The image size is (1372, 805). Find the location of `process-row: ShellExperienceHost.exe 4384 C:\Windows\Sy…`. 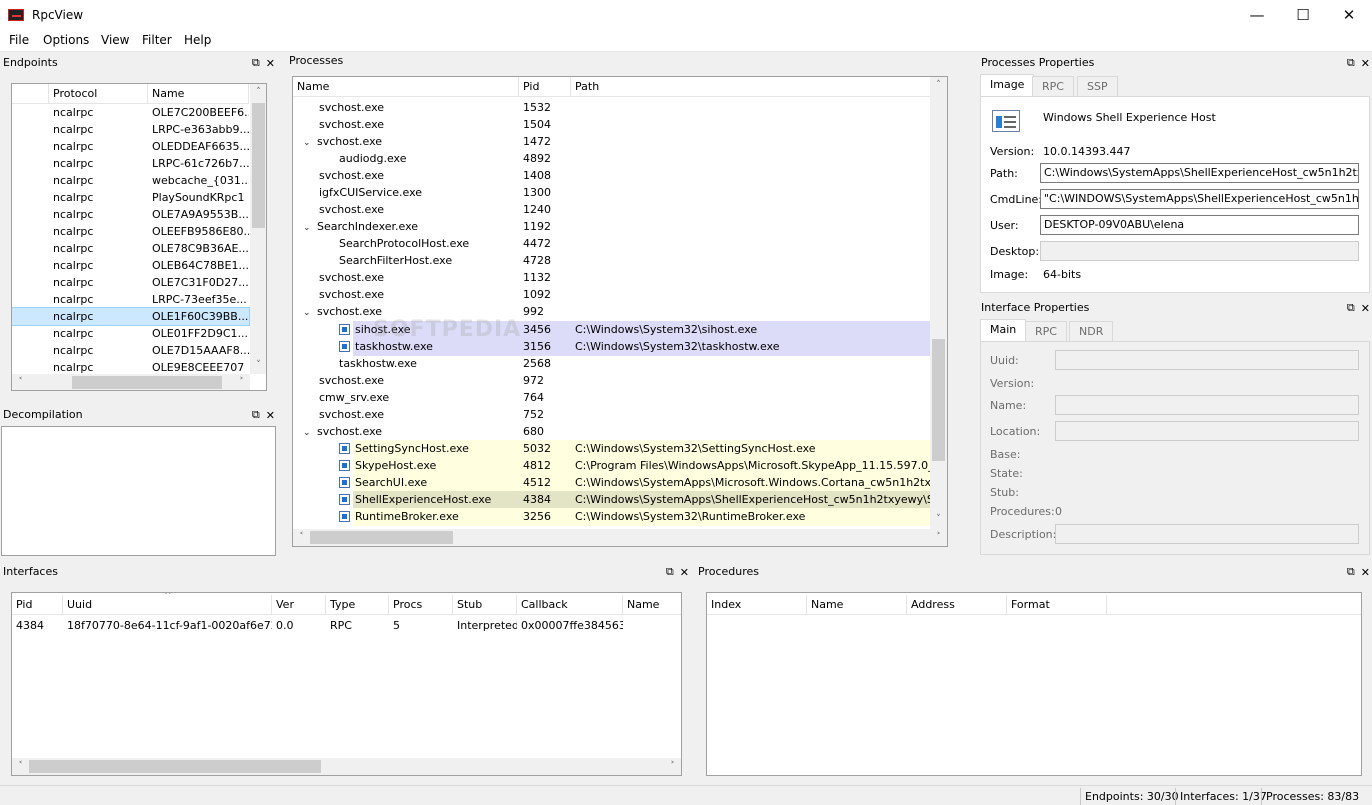

process-row: ShellExperienceHost.exe 4384 C:\Windows\Sy… is located at coordinates (620, 500).